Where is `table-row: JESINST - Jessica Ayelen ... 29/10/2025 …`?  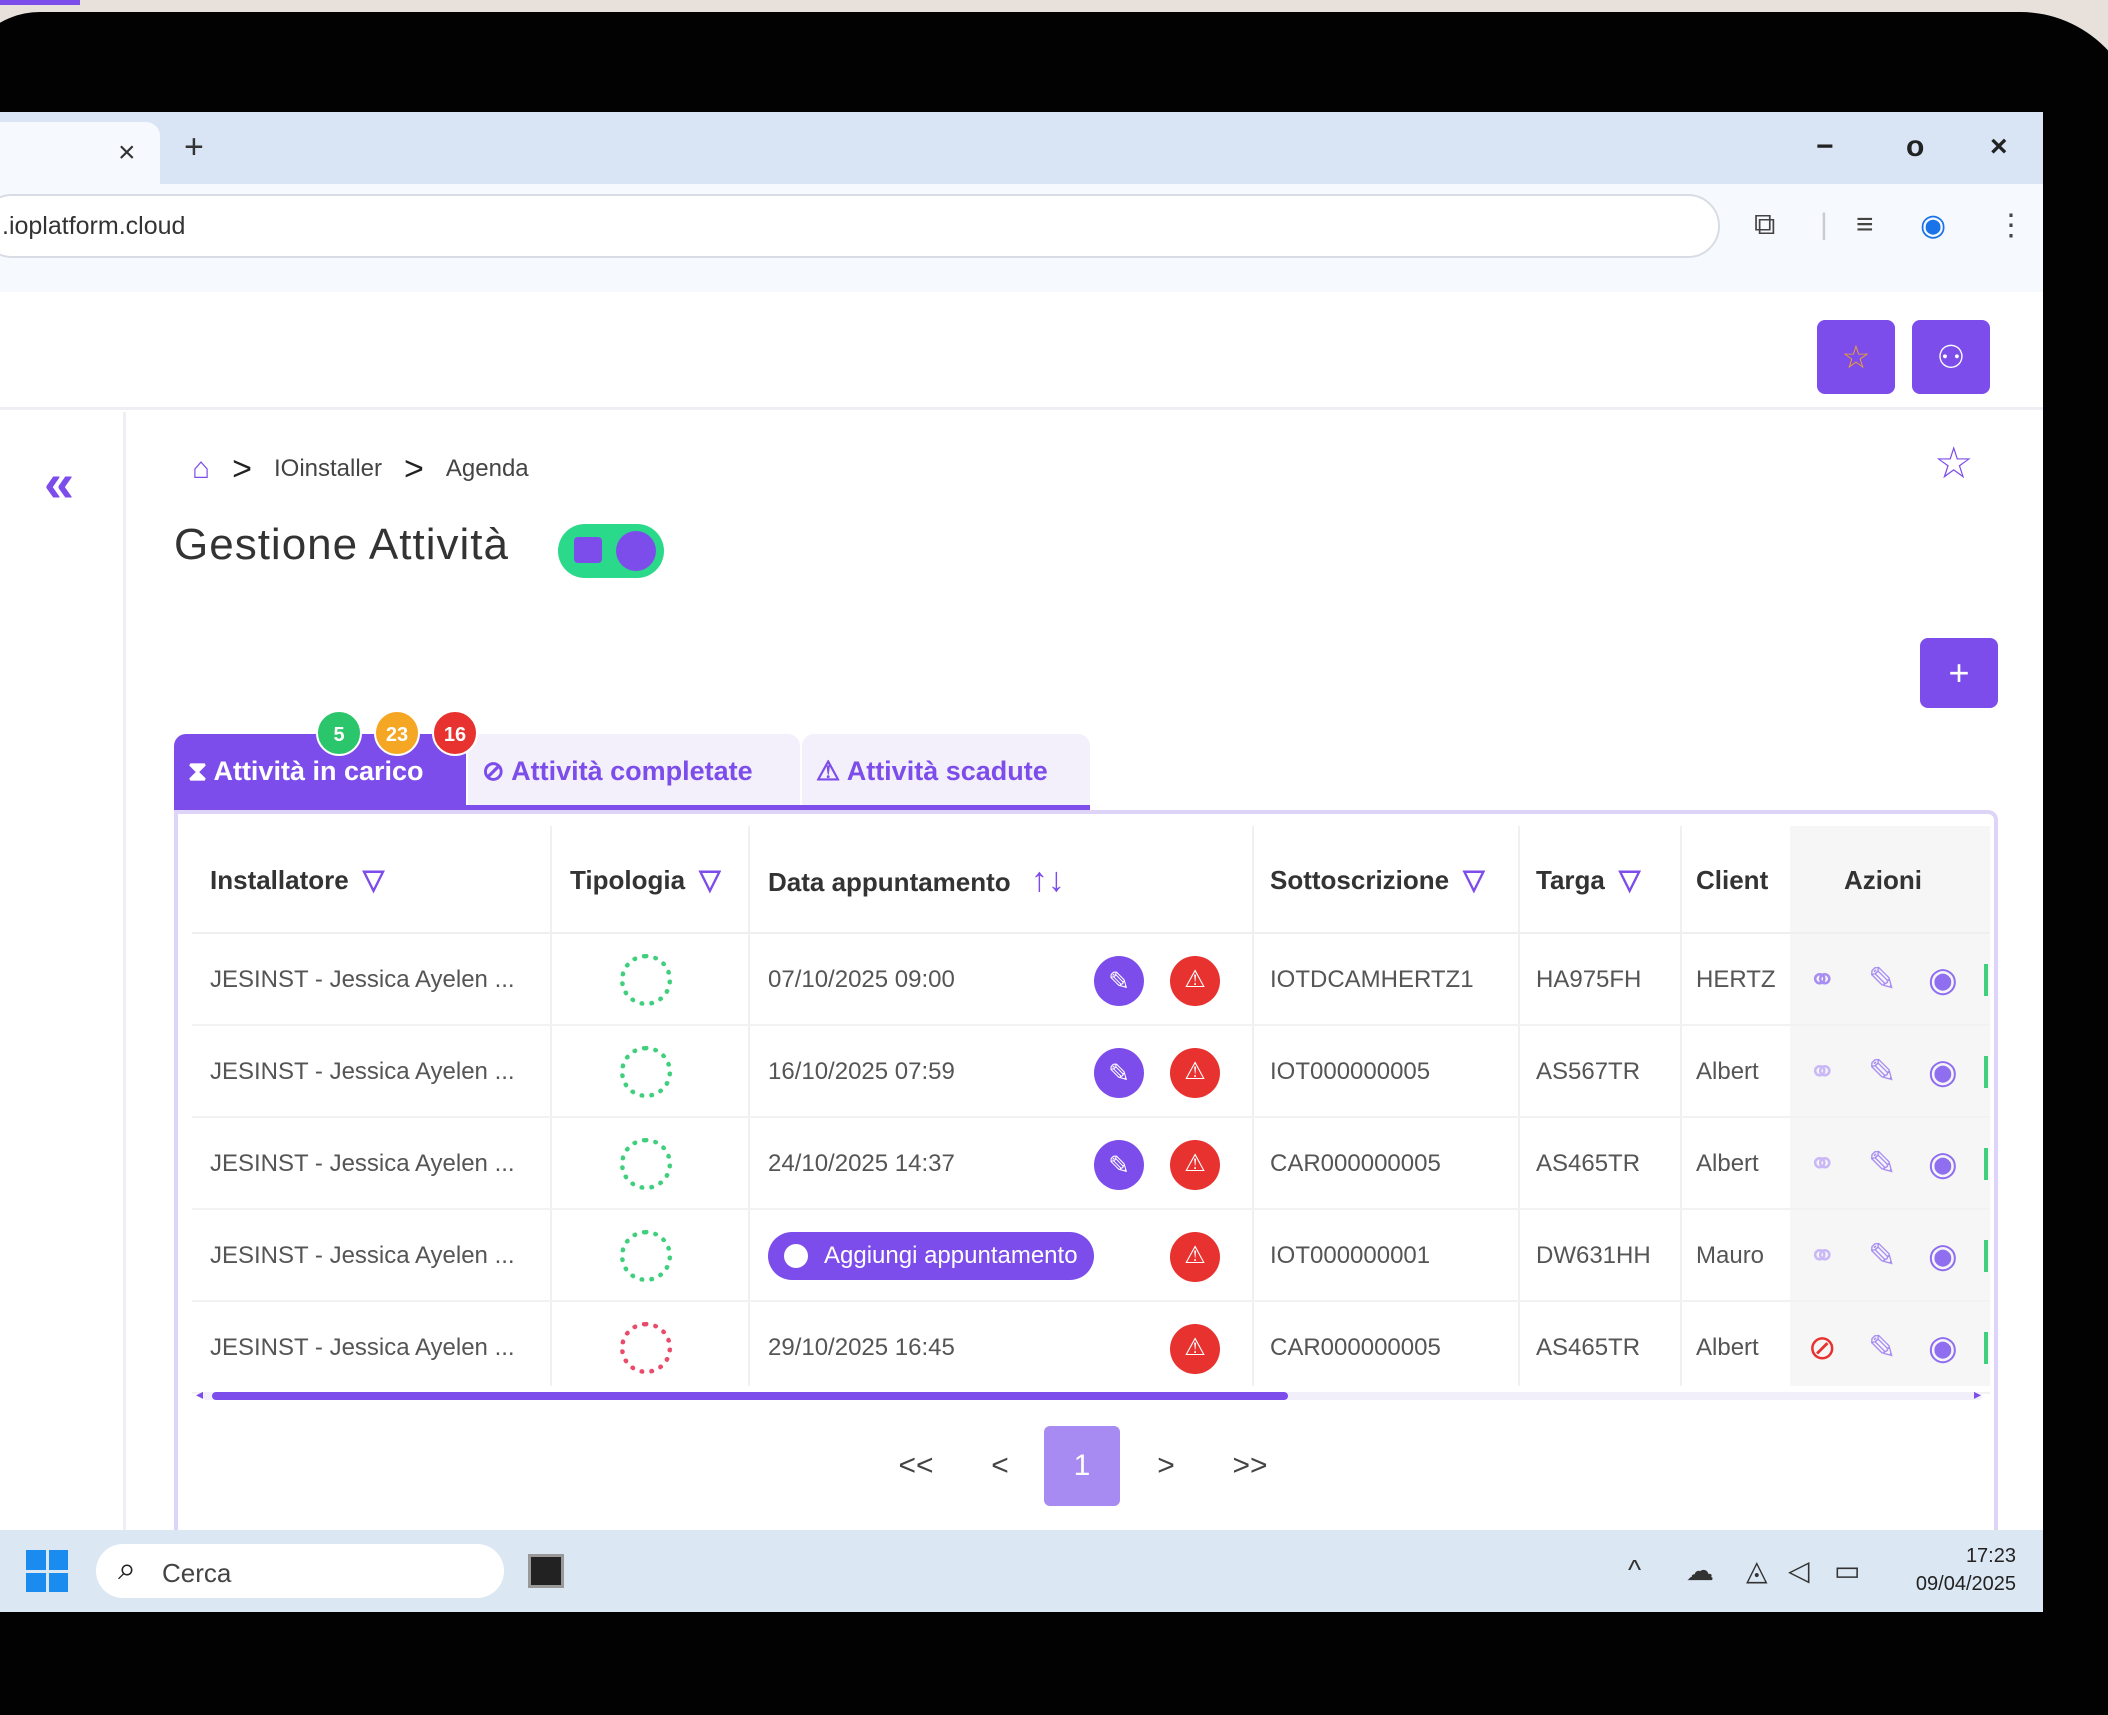
table-row: JESINST - Jessica Ayelen ... 29/10/2025 … is located at coordinates (1091, 1348).